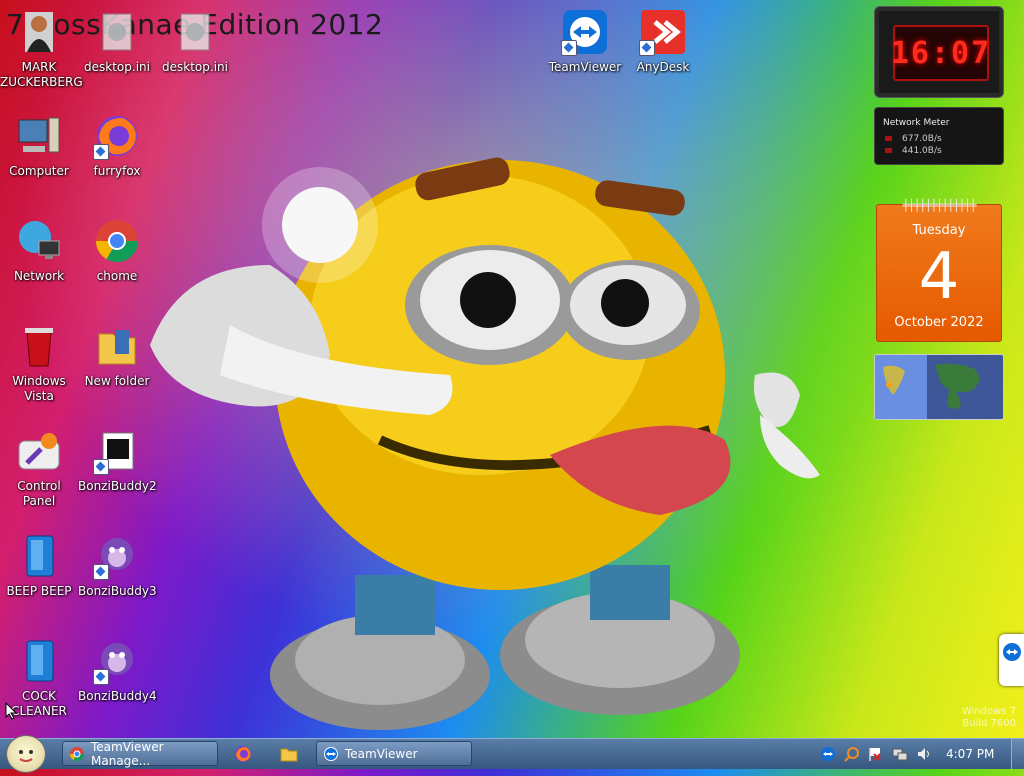 The height and width of the screenshot is (776, 1024). Describe the element at coordinates (117, 696) in the screenshot. I see `icon-label: BonziBuddy4` at that location.